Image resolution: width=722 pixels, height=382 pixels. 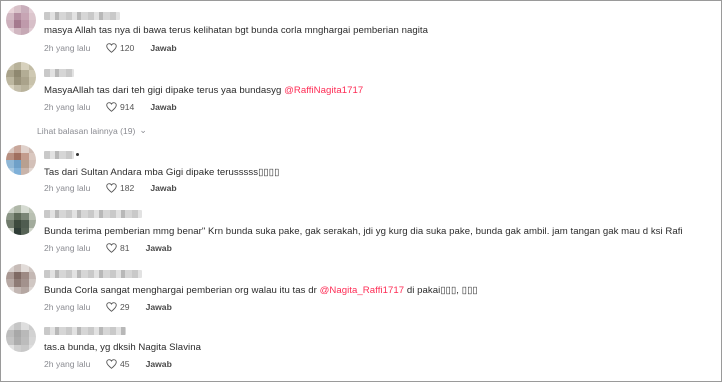 I want to click on comment-meta: 2h yang lalu 120 Jawab, so click(x=110, y=48).